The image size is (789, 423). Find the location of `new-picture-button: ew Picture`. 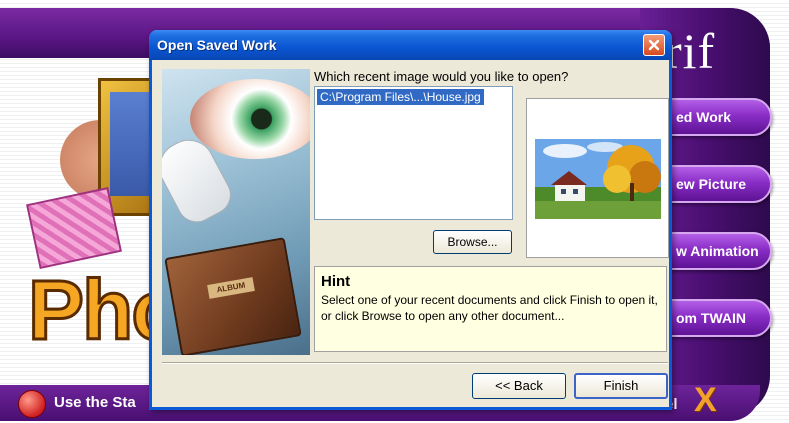

new-picture-button: ew Picture is located at coordinates (716, 184).